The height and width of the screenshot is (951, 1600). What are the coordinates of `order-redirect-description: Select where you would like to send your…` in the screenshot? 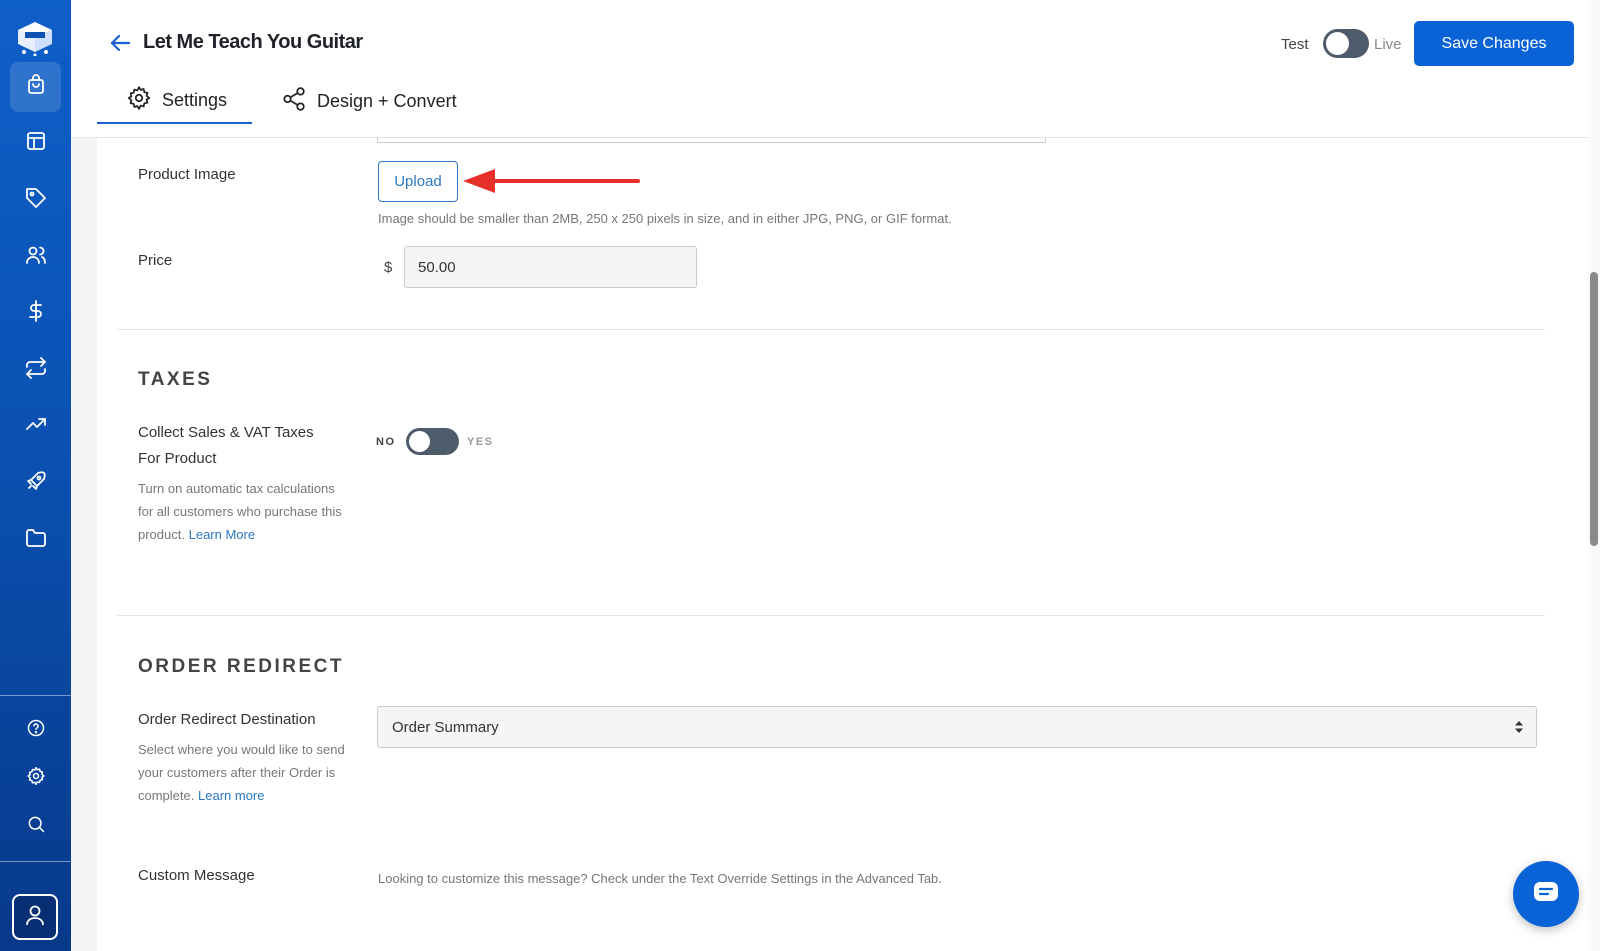 It's located at (244, 772).